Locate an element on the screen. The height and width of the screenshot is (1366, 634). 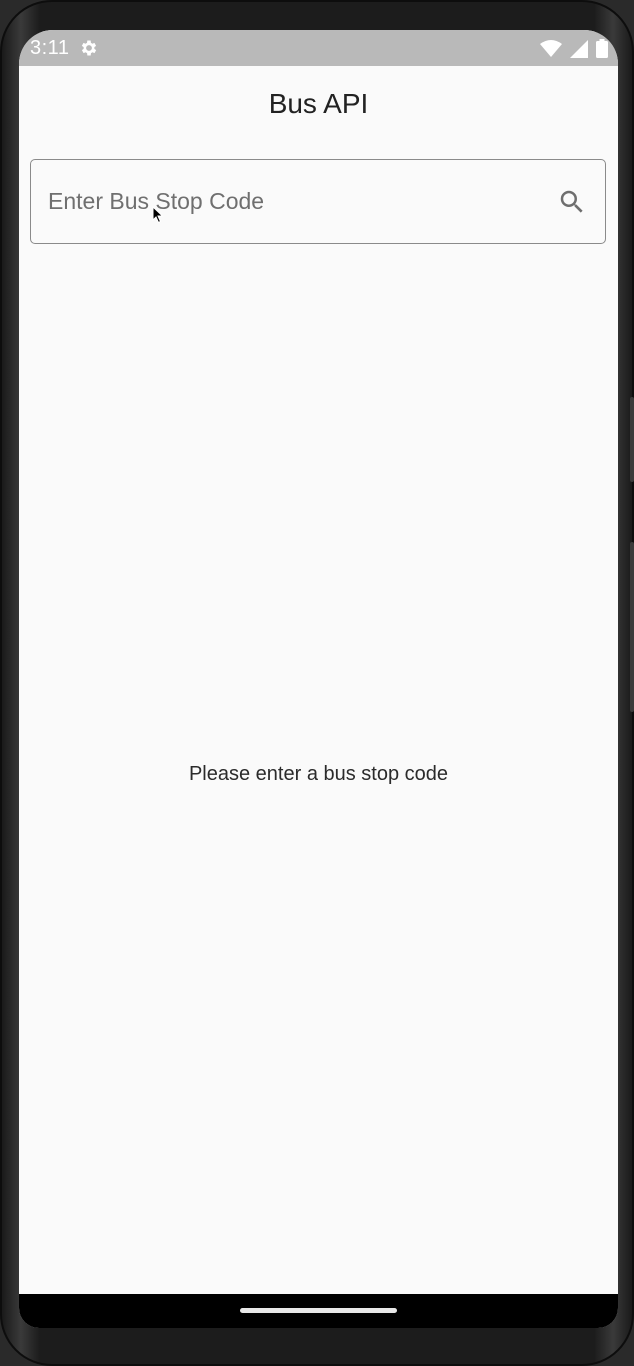
home-indicator is located at coordinates (318, 1310).